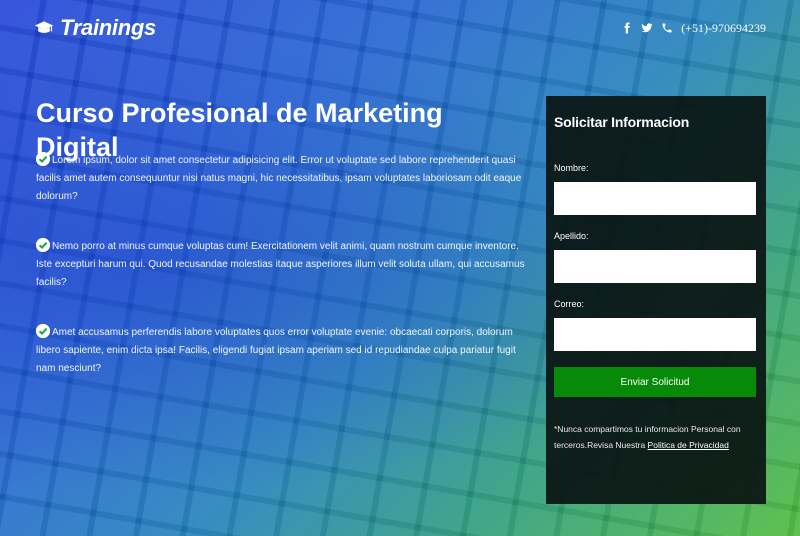 The image size is (800, 536). I want to click on privacy-policy-link: Politica de Privacidad, so click(688, 445).